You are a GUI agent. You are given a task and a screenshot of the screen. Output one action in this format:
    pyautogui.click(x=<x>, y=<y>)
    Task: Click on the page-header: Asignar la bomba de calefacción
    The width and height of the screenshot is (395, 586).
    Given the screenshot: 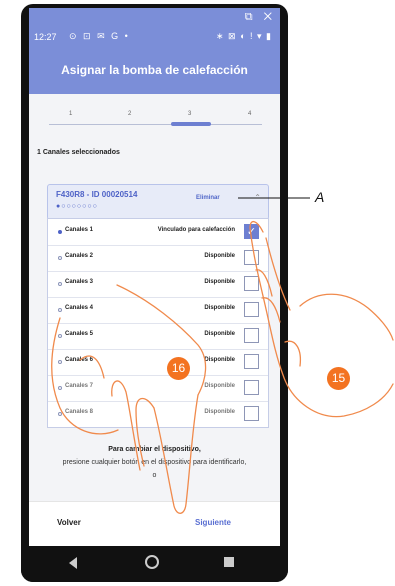 What is the action you would take?
    pyautogui.click(x=154, y=70)
    